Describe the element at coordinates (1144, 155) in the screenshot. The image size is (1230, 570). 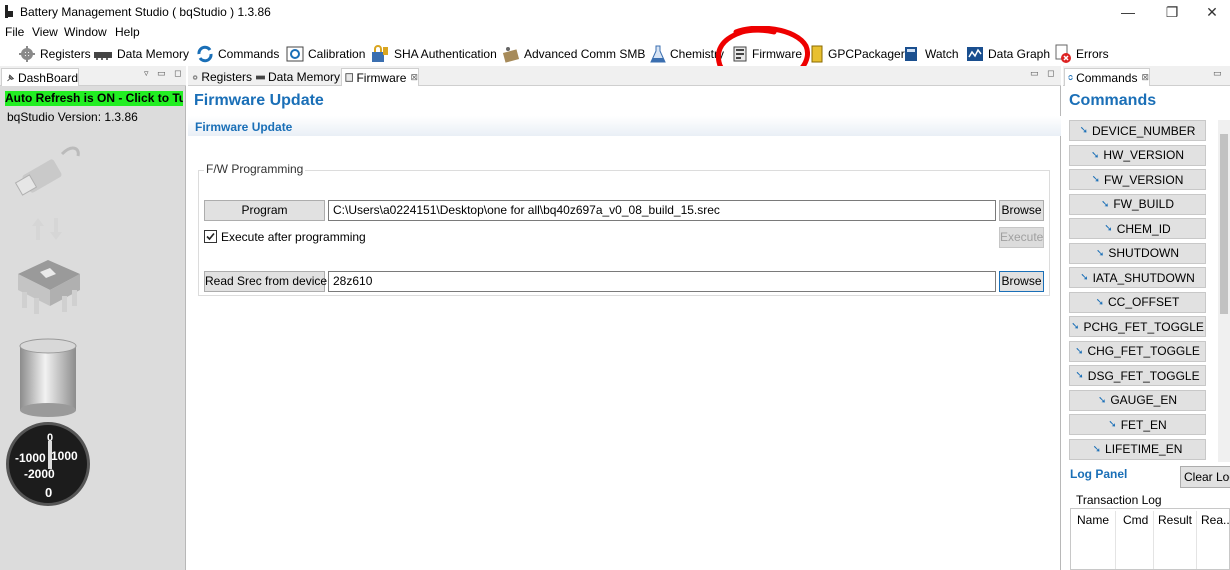
I see `command-label: HW_VERSION` at that location.